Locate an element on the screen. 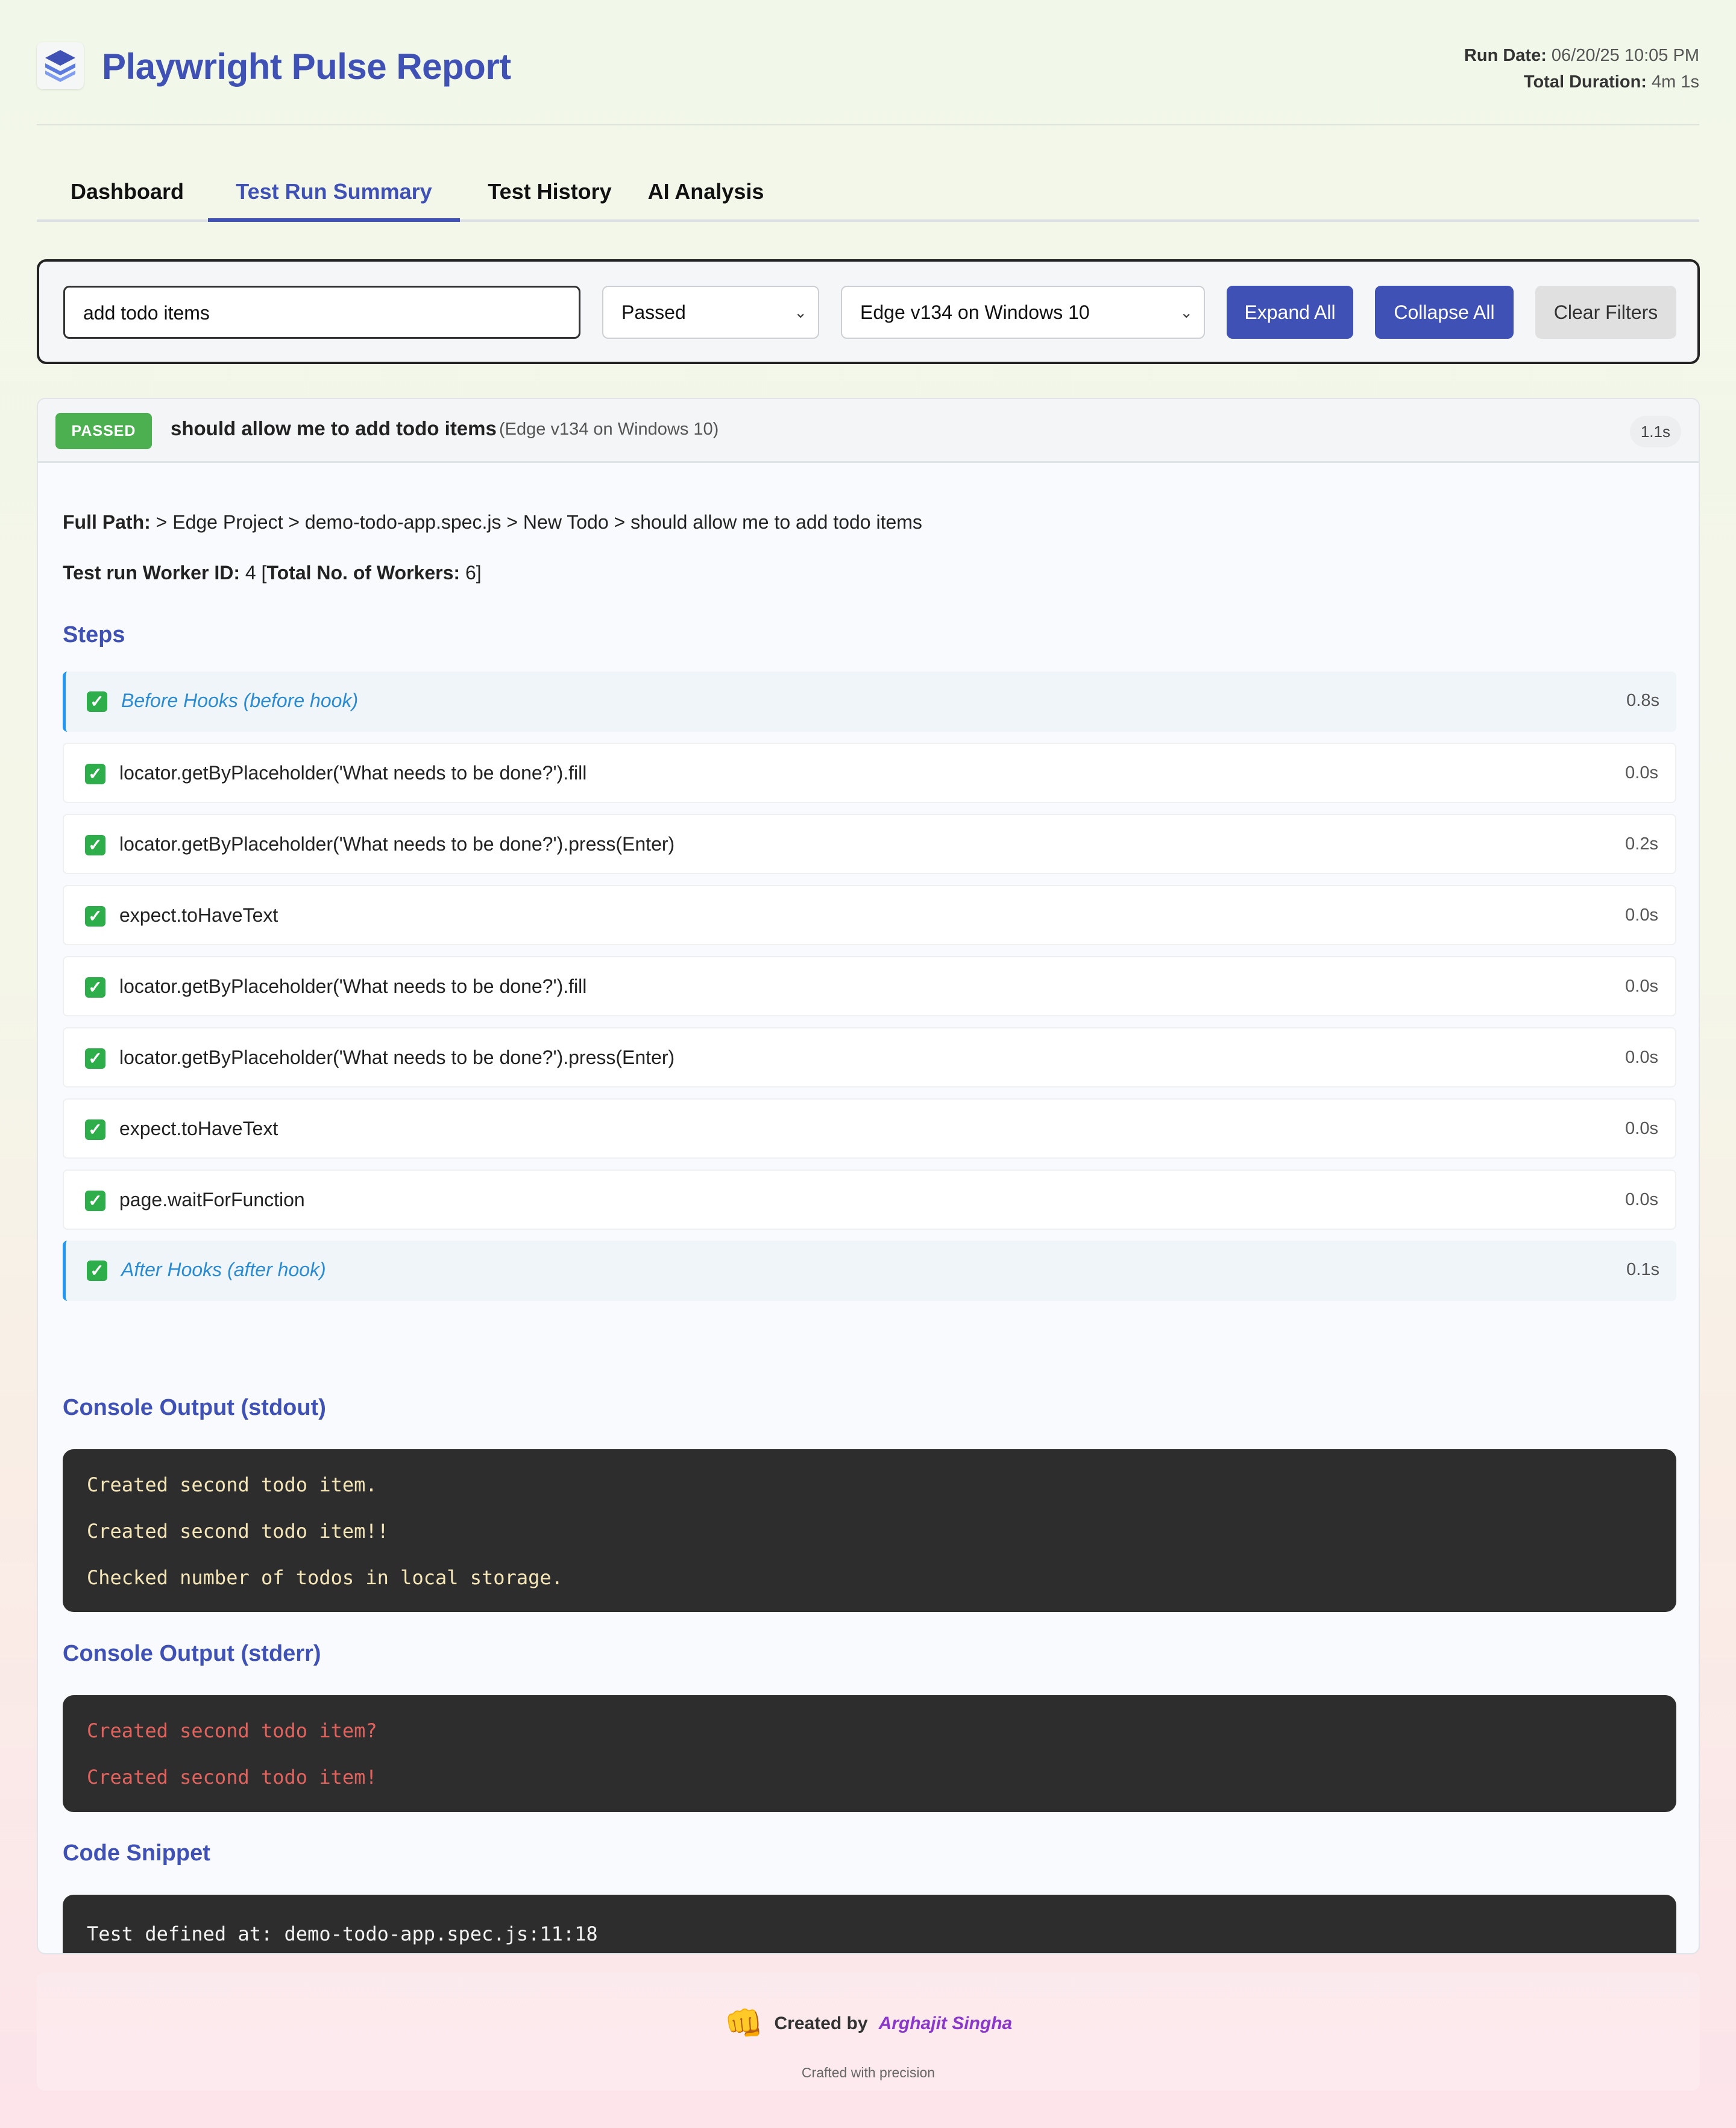 The width and height of the screenshot is (1736, 2128). browser-select: Edge v134 on Windows 10 ⌄ is located at coordinates (1023, 312).